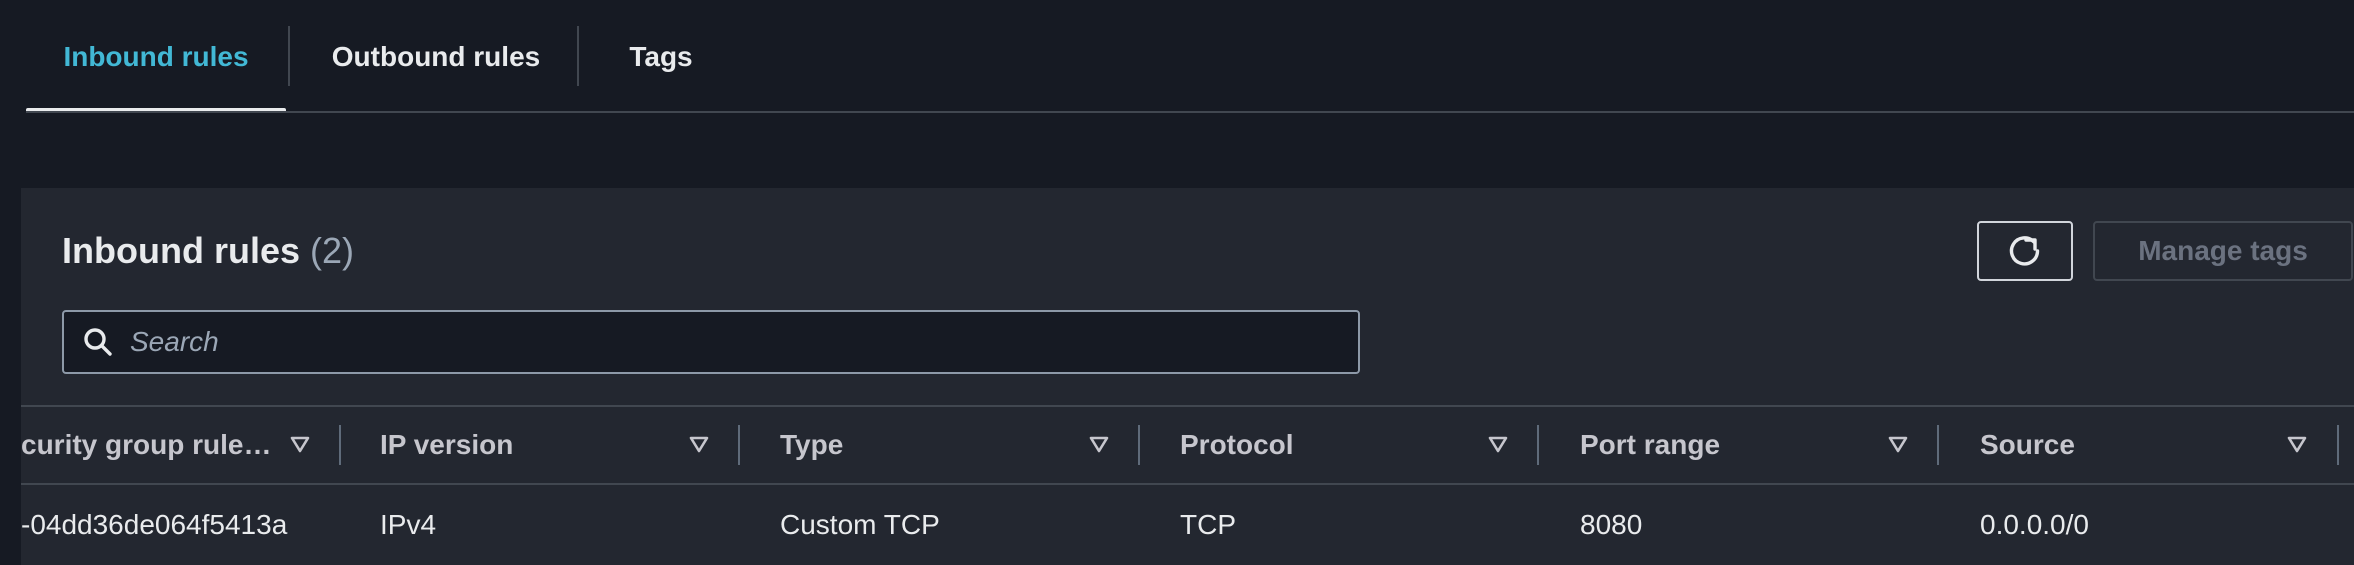 Image resolution: width=2354 pixels, height=565 pixels. What do you see at coordinates (1190, 112) in the screenshot?
I see `tab-baseline` at bounding box center [1190, 112].